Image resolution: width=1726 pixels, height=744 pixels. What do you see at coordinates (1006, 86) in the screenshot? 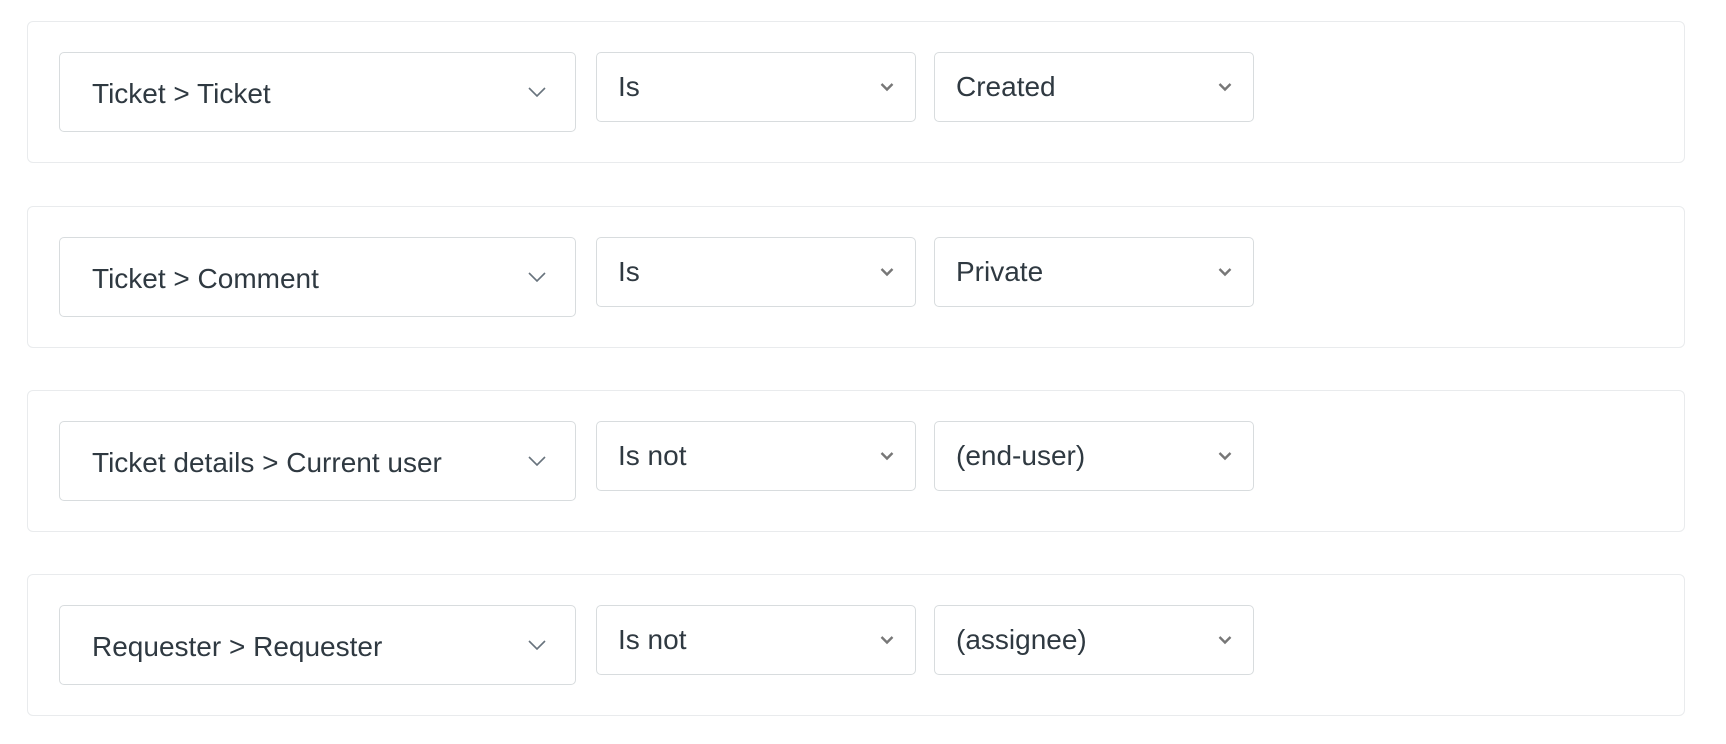
I see `value-select-value: Created` at bounding box center [1006, 86].